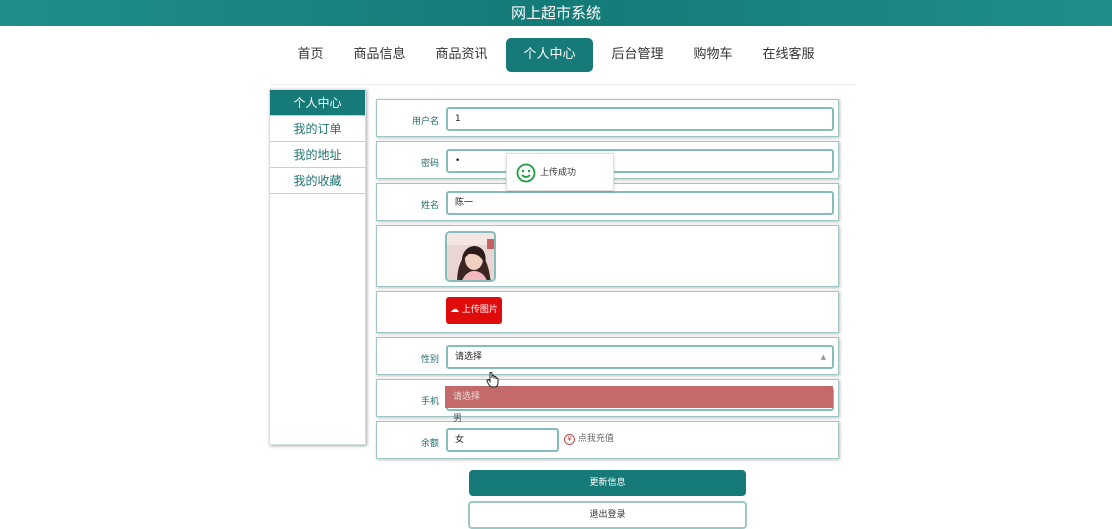 This screenshot has height=529, width=1112. What do you see at coordinates (563, 84) in the screenshot?
I see `divider` at bounding box center [563, 84].